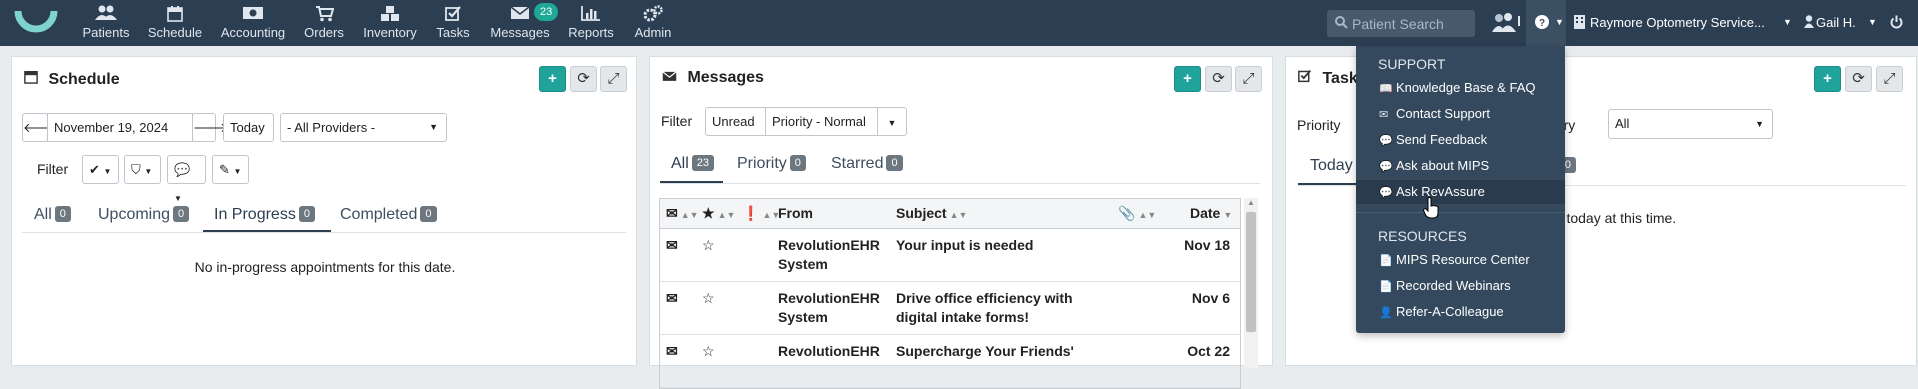 This screenshot has height=389, width=1918. Describe the element at coordinates (552, 79) in the screenshot. I see `add-appointment-button: +` at that location.